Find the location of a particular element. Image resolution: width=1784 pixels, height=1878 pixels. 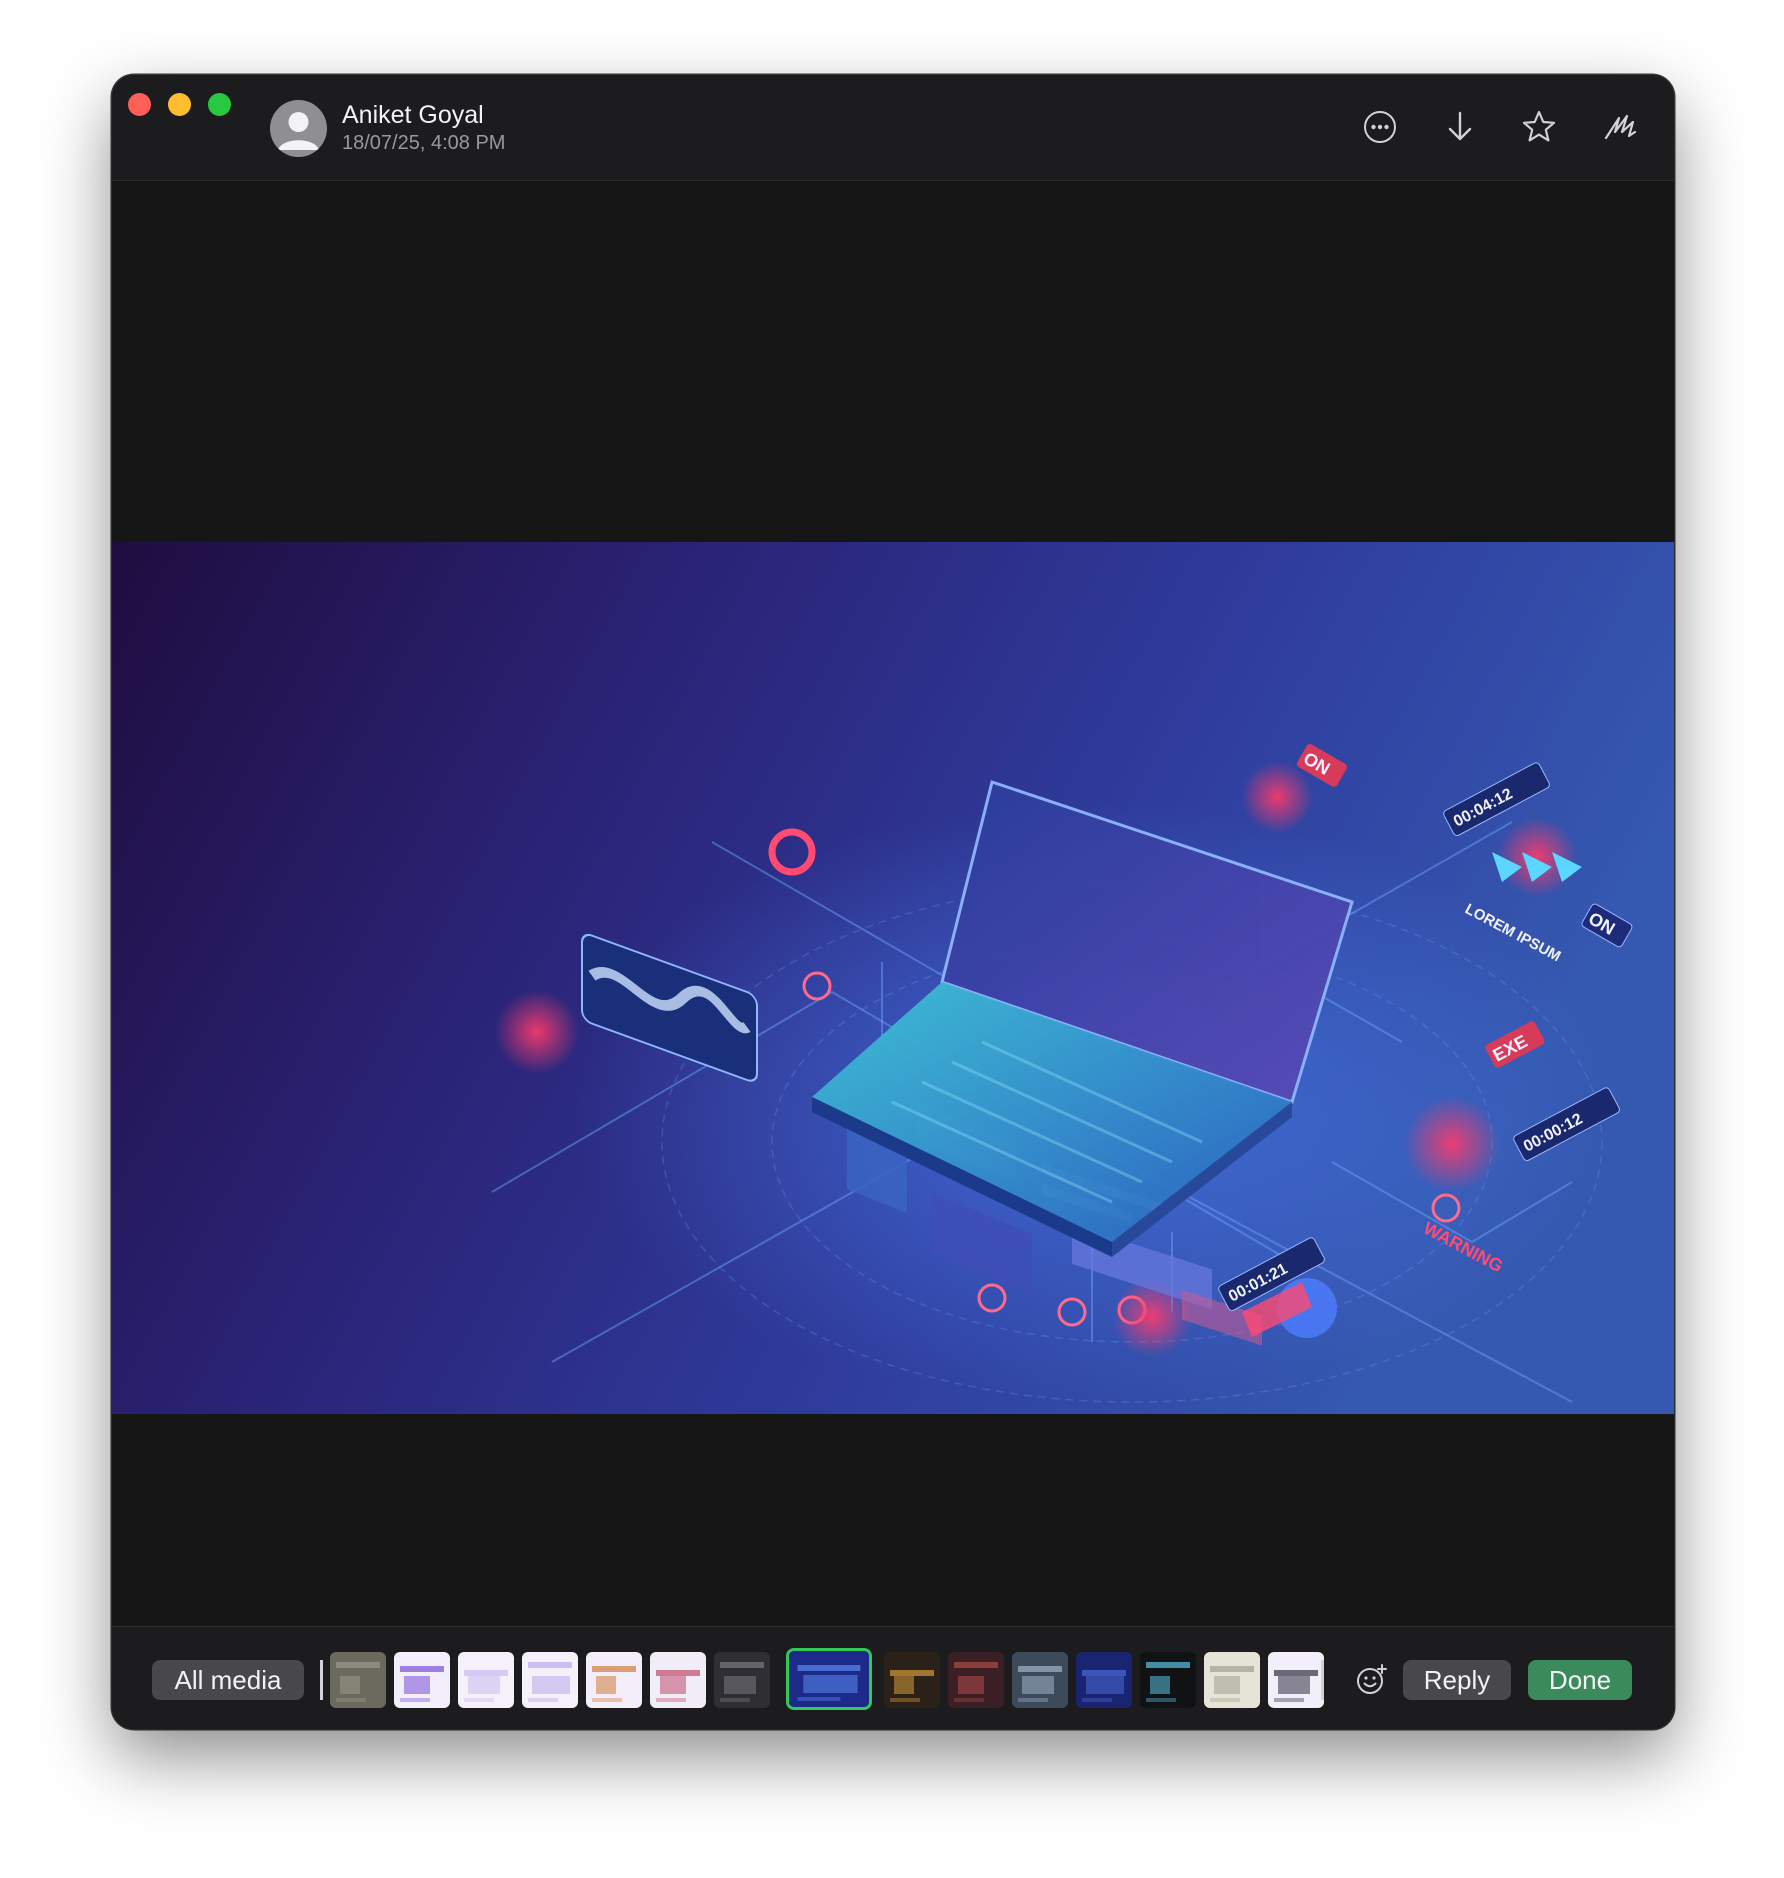

all-media-button: All media is located at coordinates (228, 1680).